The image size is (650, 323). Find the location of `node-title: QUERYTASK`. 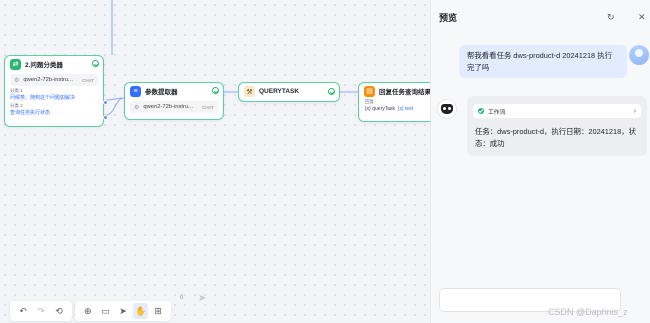

node-title: QUERYTASK is located at coordinates (279, 91).